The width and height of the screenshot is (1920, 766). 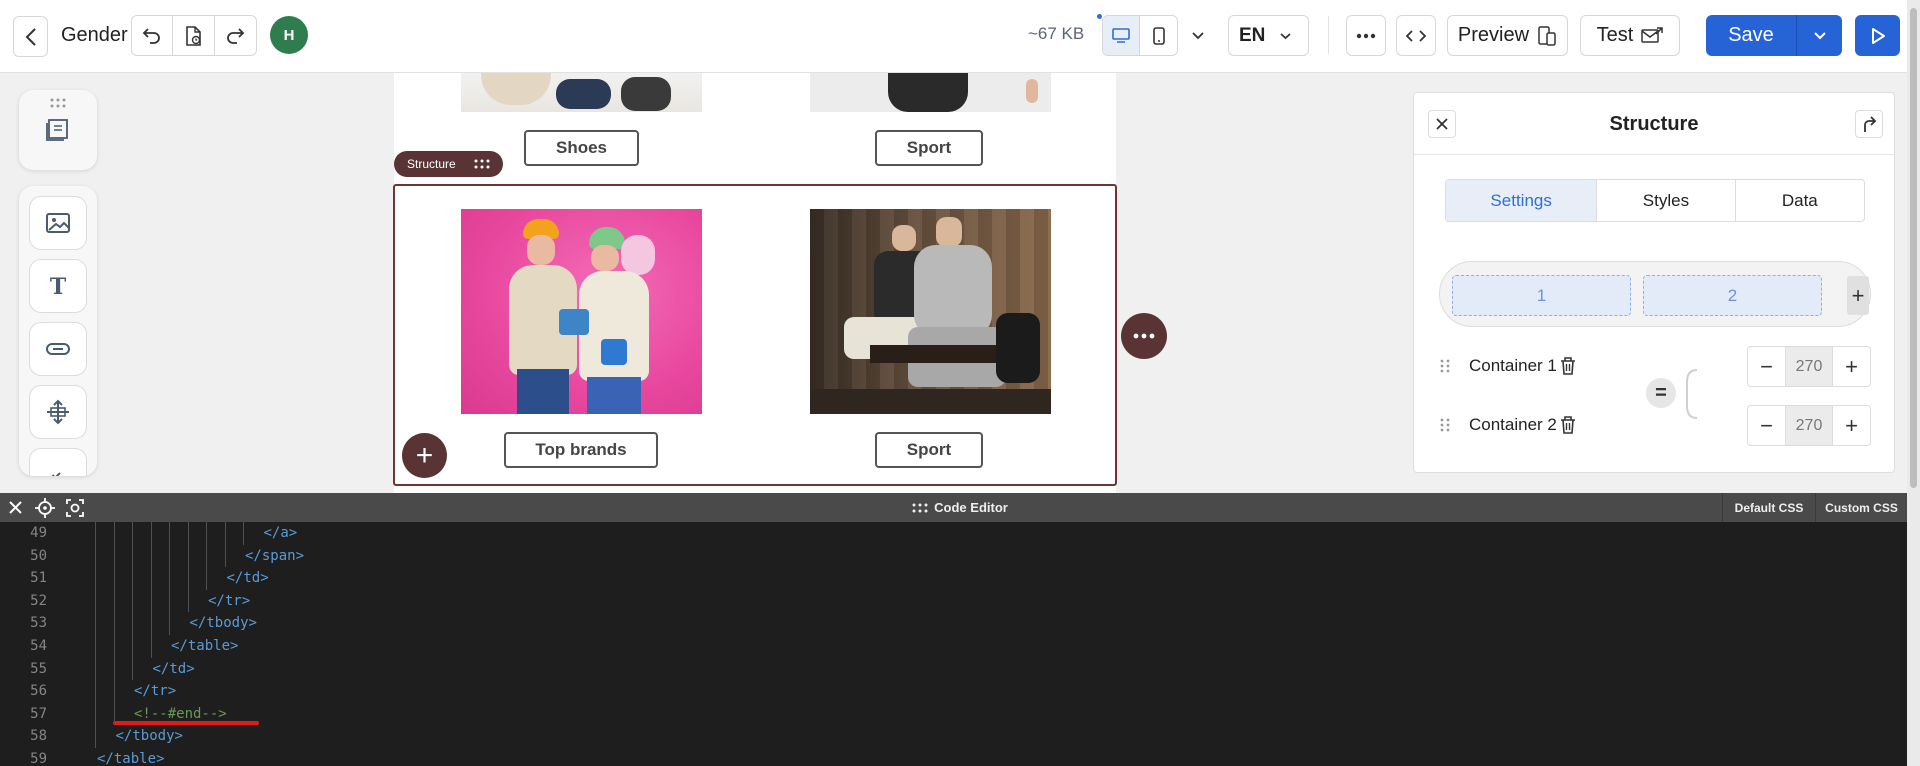 What do you see at coordinates (58, 412) in the screenshot?
I see `spacer-block-button` at bounding box center [58, 412].